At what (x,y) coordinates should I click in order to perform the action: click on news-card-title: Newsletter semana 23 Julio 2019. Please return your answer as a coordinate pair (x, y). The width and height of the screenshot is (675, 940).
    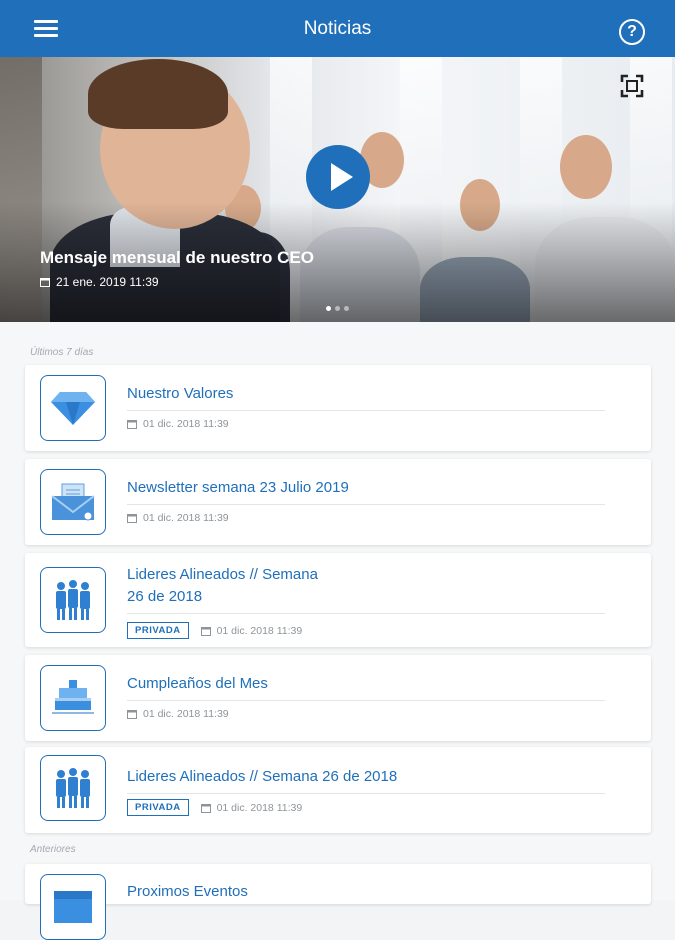
    Looking at the image, I should click on (238, 487).